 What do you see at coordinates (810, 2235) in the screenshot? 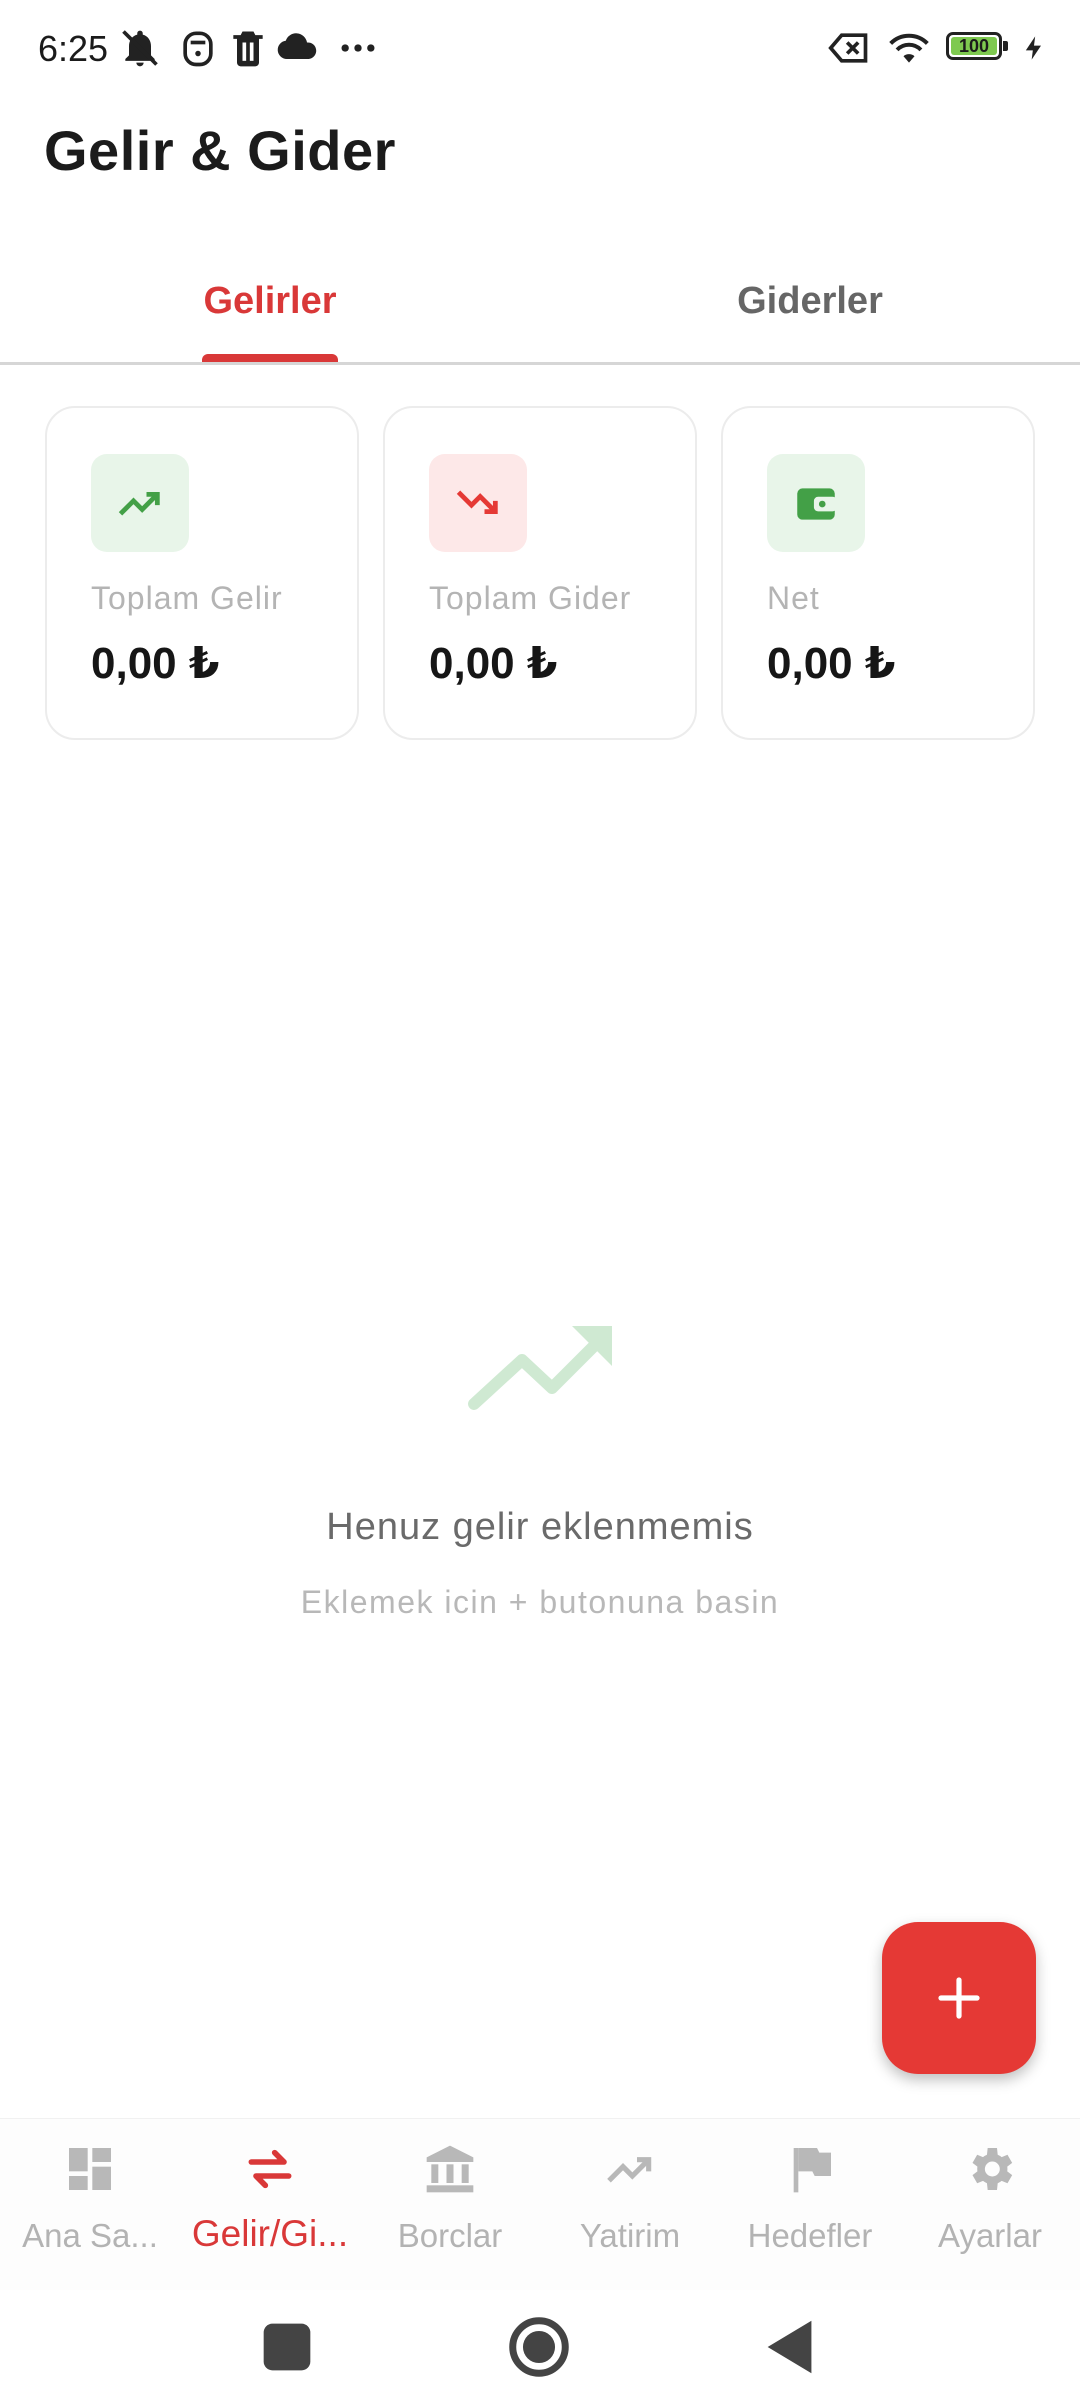
I see `nav-label: Hedefler` at bounding box center [810, 2235].